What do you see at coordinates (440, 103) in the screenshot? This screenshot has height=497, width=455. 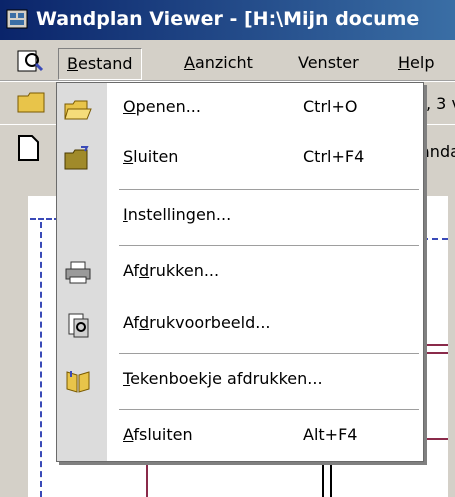 I see `toolbar-fragment: , 3 v` at bounding box center [440, 103].